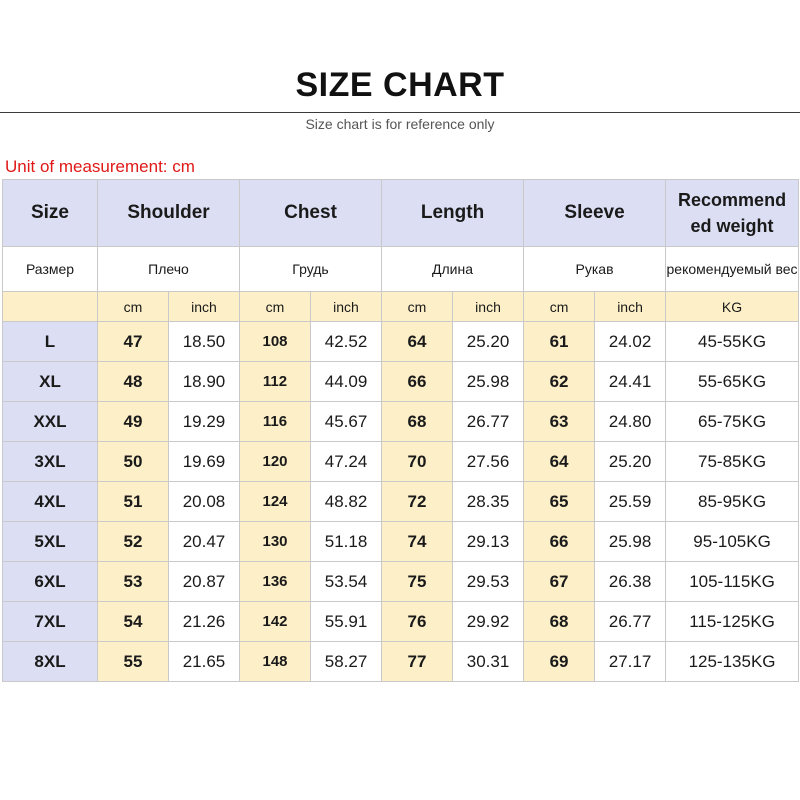 This screenshot has height=800, width=800. Describe the element at coordinates (204, 461) in the screenshot. I see `cell-shoulder-inch: 19.69` at that location.